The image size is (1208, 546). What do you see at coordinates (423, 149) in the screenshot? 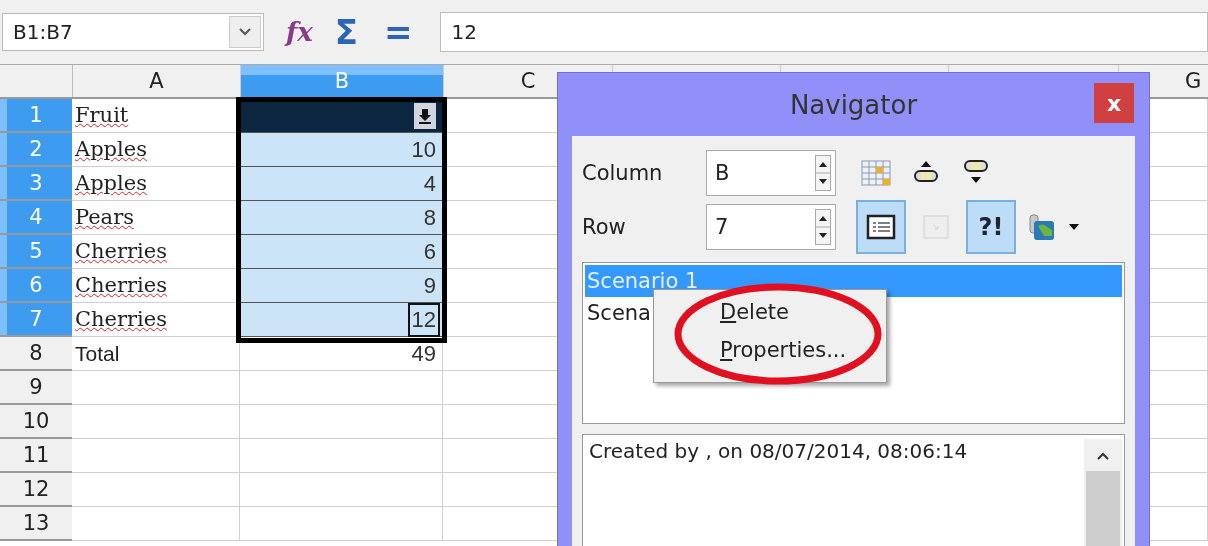
I see `cell-value: 10` at bounding box center [423, 149].